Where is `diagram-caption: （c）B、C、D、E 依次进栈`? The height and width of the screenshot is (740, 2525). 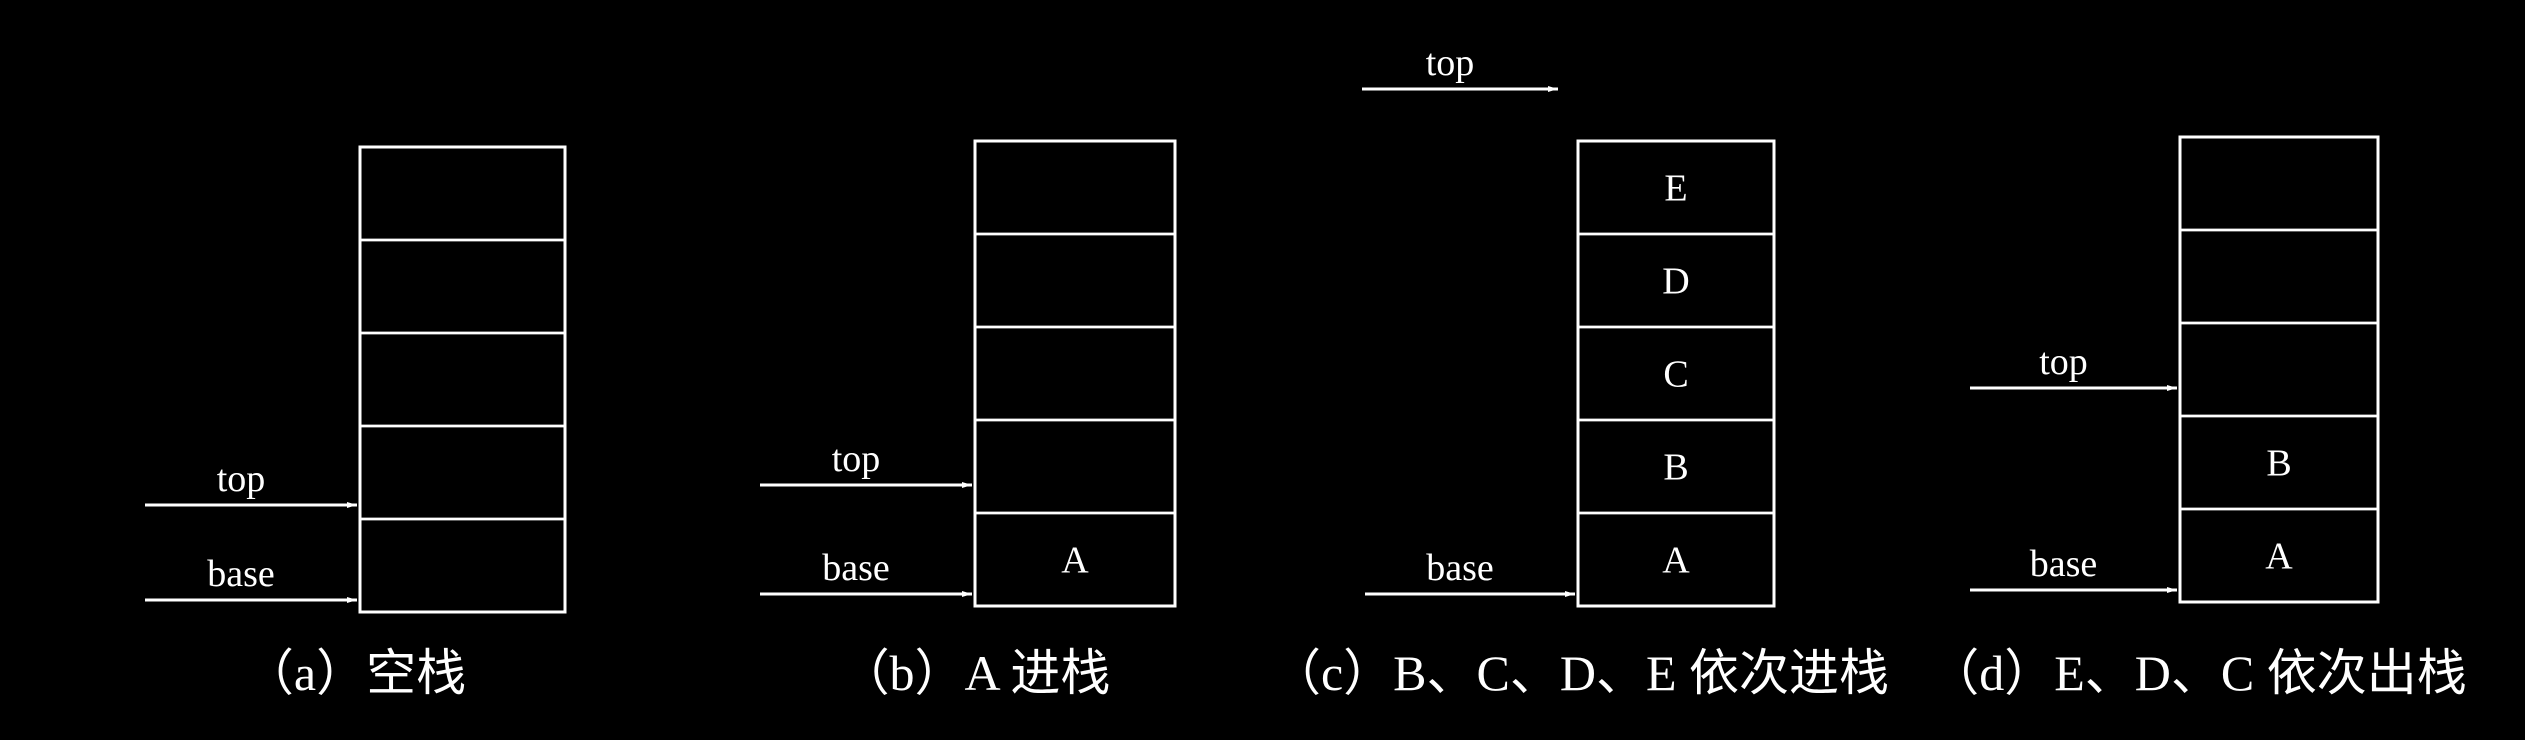 diagram-caption: （c）B、C、D、E 依次进栈 is located at coordinates (1580, 673).